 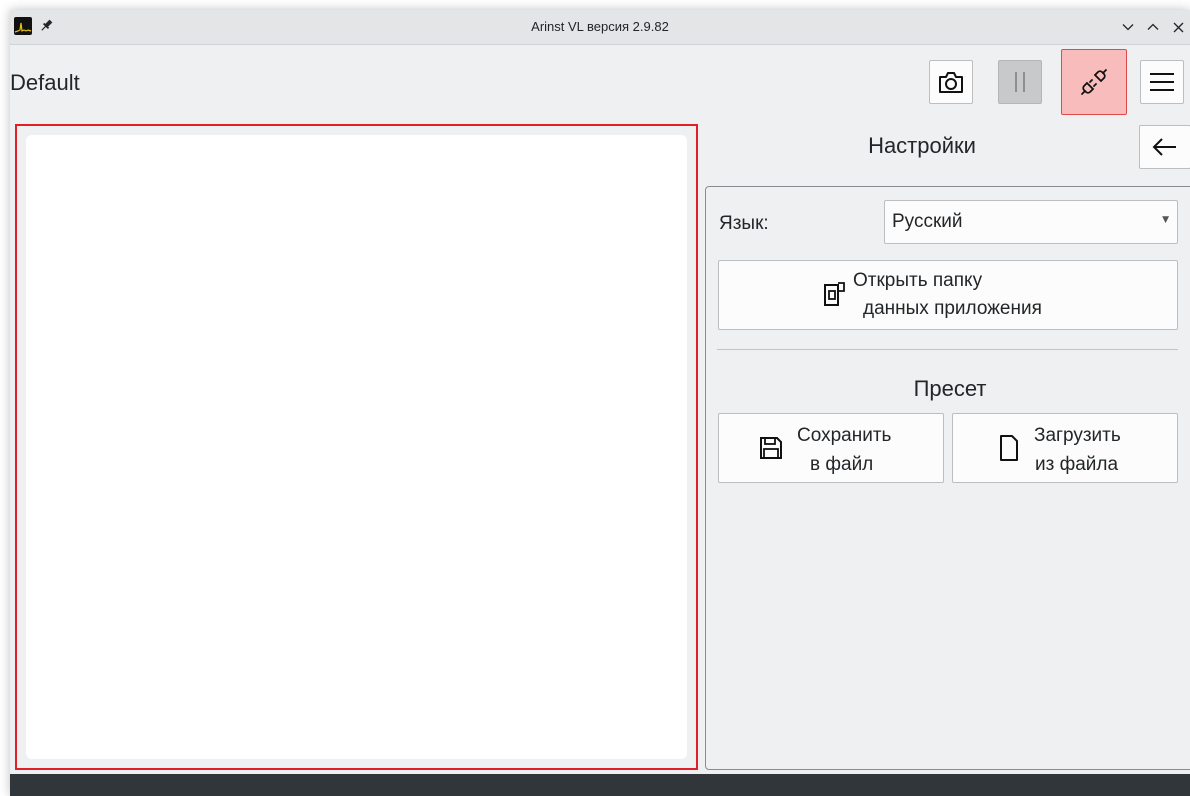 I want to click on hamburger-menu-icon, so click(x=1162, y=82).